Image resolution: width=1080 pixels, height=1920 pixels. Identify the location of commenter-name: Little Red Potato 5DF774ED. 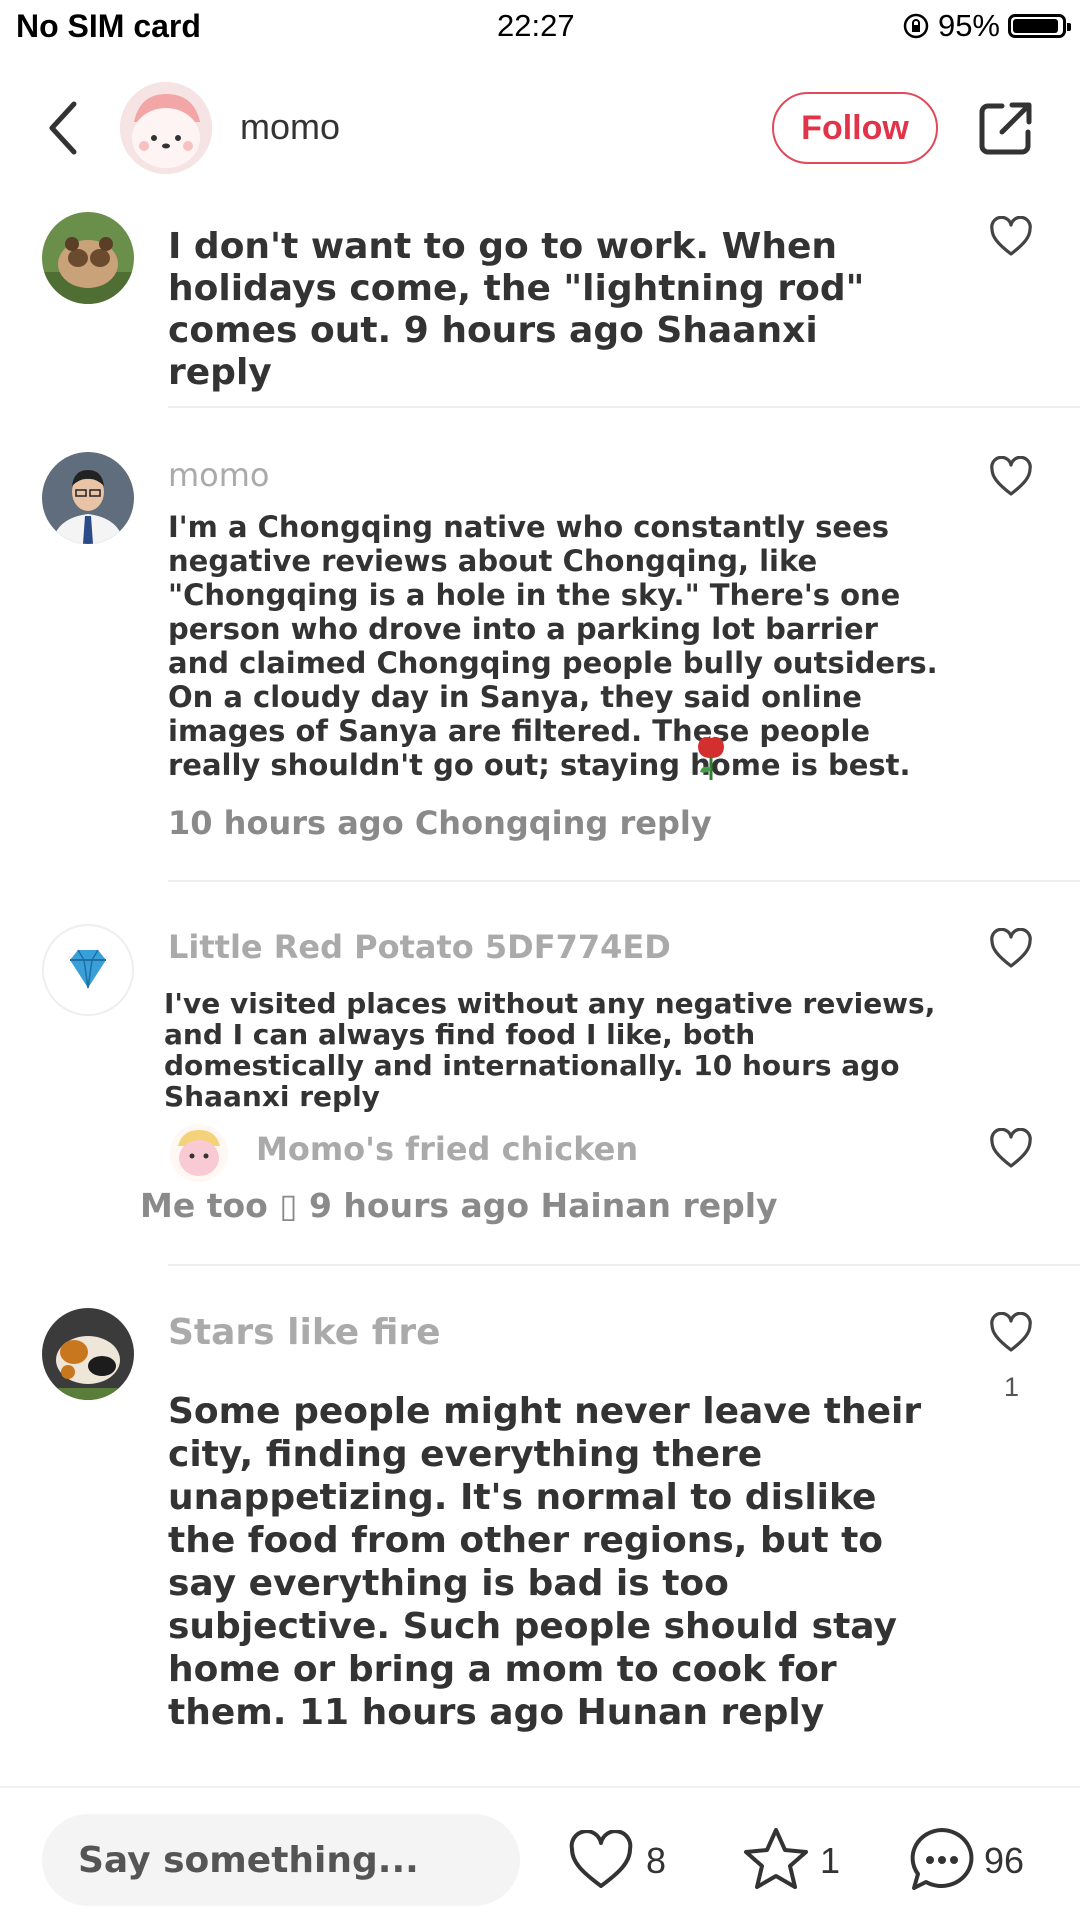
(419, 947).